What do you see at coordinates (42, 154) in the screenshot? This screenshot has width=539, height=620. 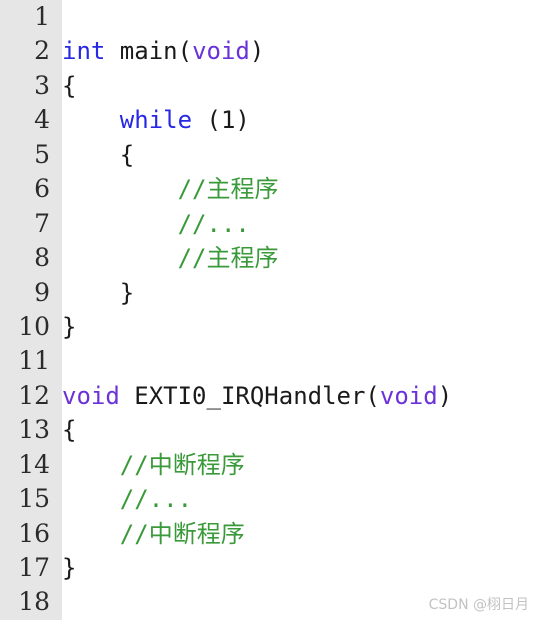 I see `line-number: 5` at bounding box center [42, 154].